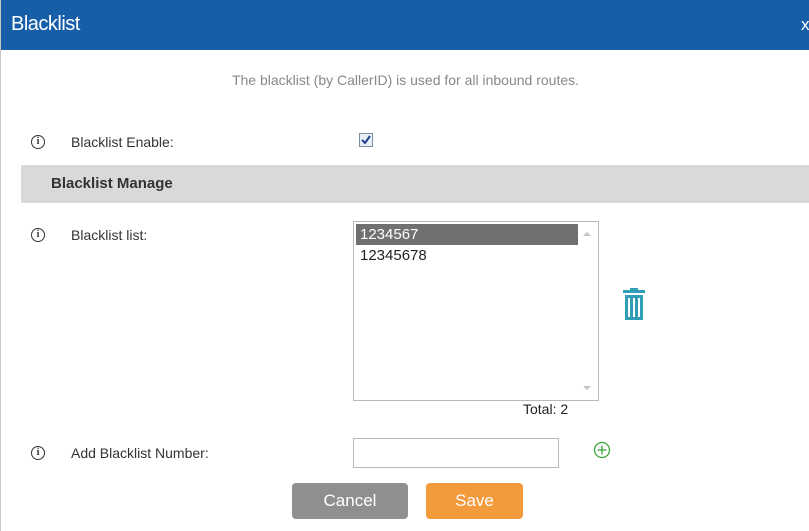 The width and height of the screenshot is (809, 531). What do you see at coordinates (476, 311) in the screenshot?
I see `blacklist-listbox: 1234567 12345678` at bounding box center [476, 311].